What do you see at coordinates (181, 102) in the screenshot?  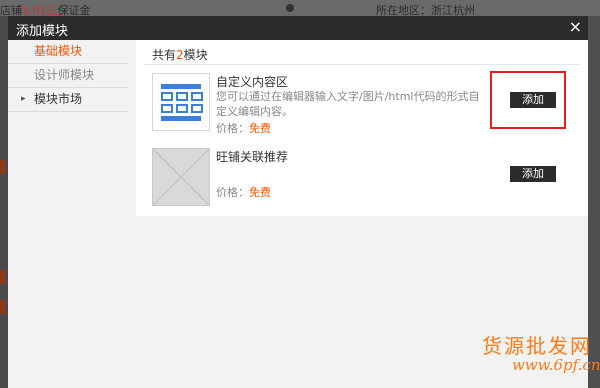 I see `grid-layout-icon` at bounding box center [181, 102].